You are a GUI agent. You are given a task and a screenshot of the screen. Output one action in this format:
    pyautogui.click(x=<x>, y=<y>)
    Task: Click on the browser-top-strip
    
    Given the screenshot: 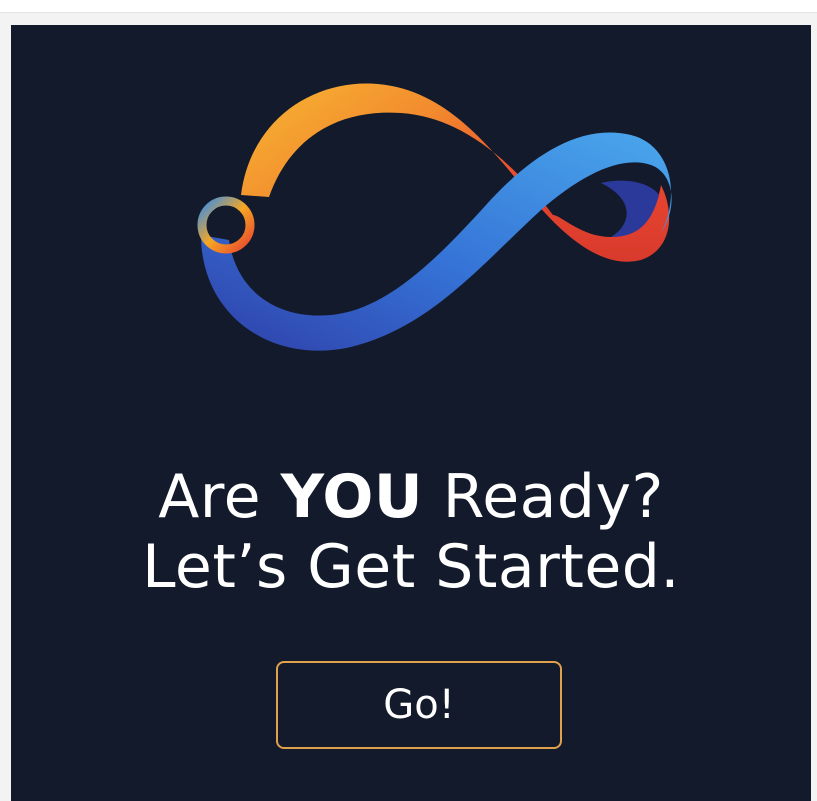 What is the action you would take?
    pyautogui.click(x=408, y=6)
    